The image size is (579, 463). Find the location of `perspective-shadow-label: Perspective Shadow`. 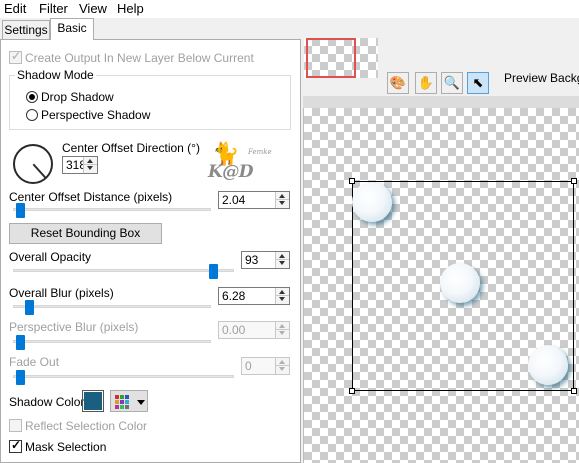

perspective-shadow-label: Perspective Shadow is located at coordinates (95, 115).